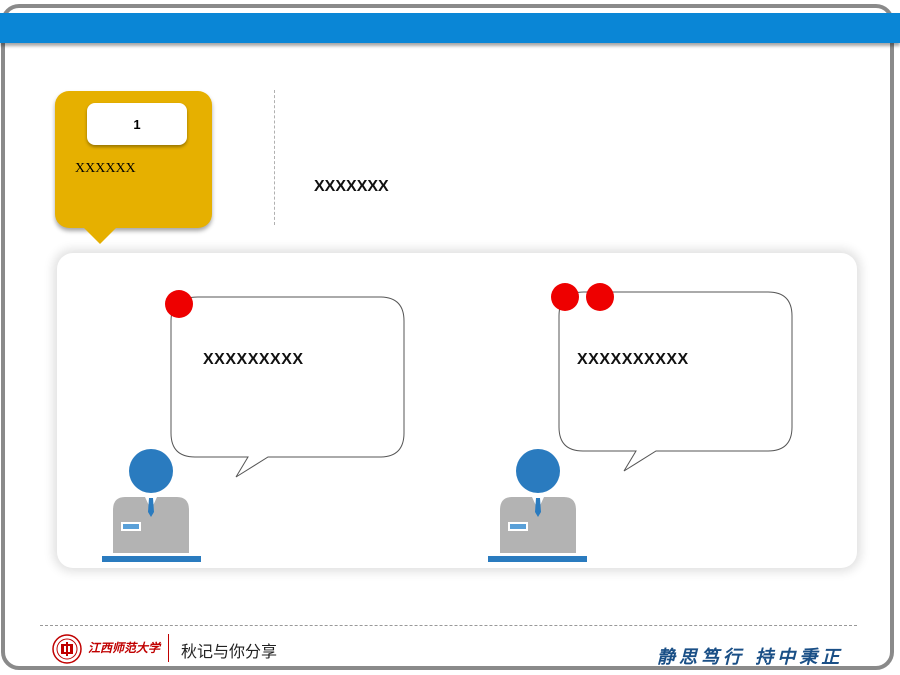 This screenshot has height=675, width=900. What do you see at coordinates (750, 657) in the screenshot?
I see `university-motto: 静思笃行 持中秉正` at bounding box center [750, 657].